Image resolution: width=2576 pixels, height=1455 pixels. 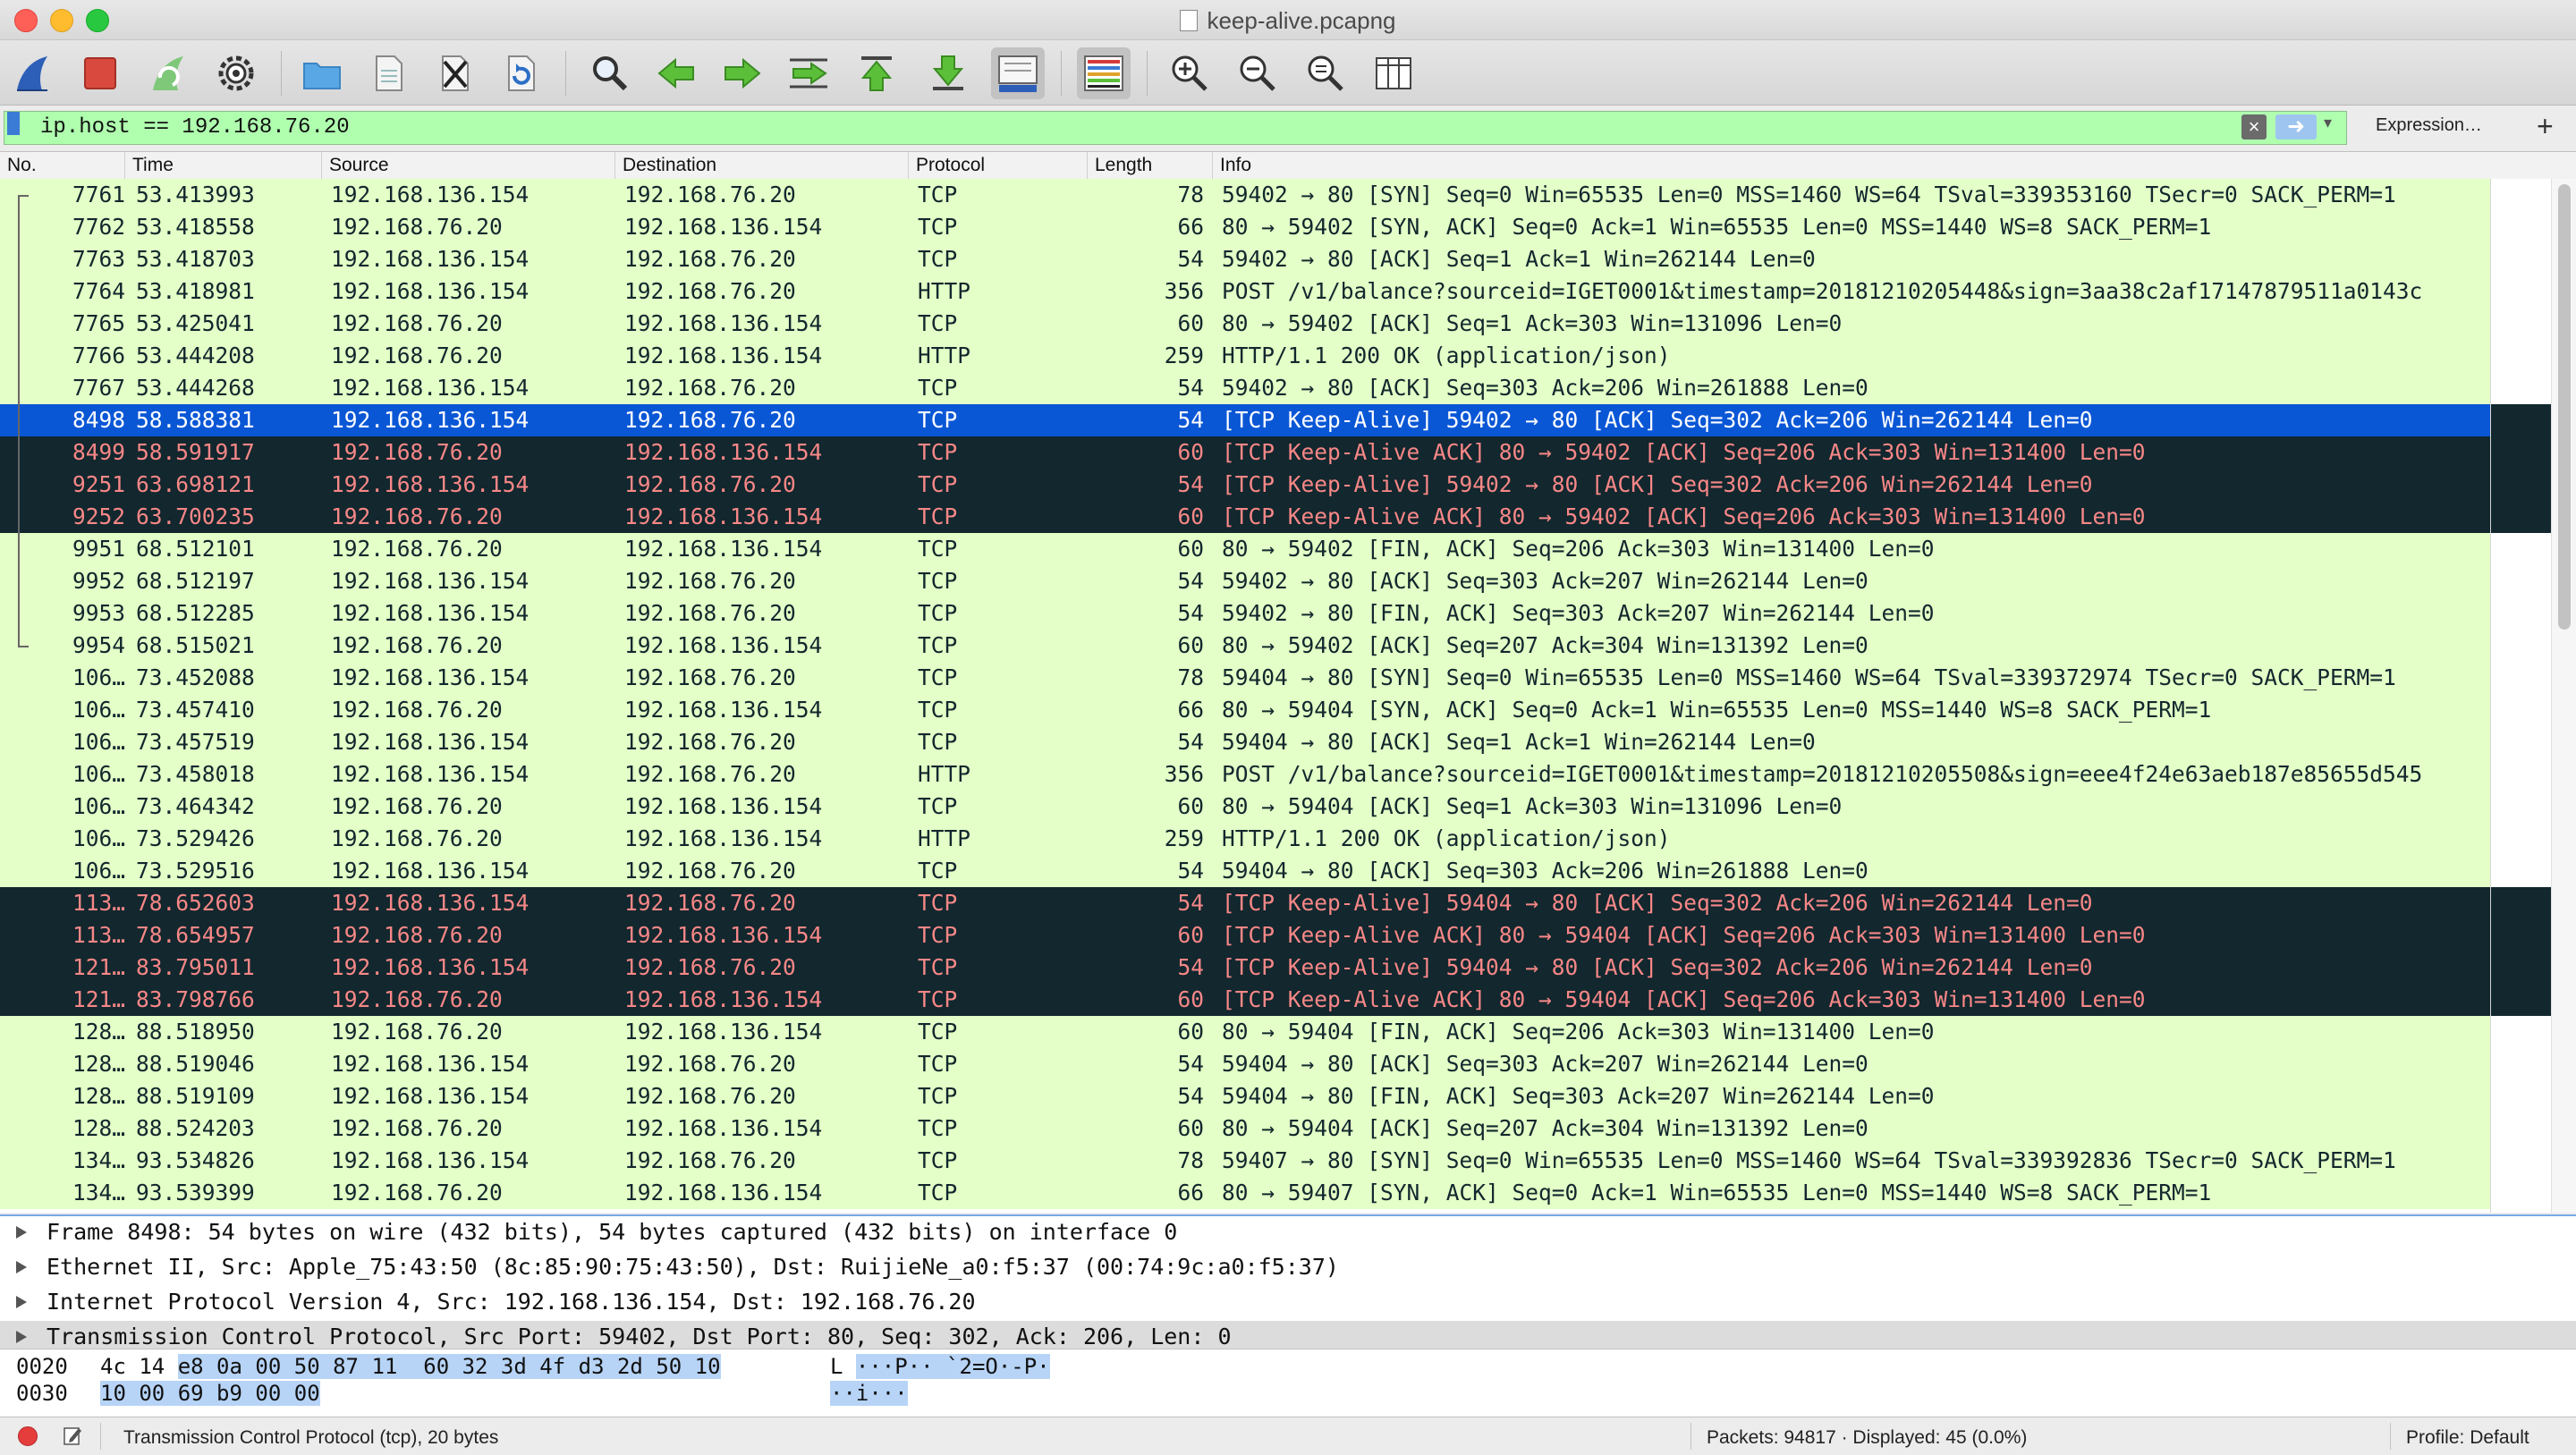 I want to click on packet-destination: 192.168.136.154, so click(x=723, y=935).